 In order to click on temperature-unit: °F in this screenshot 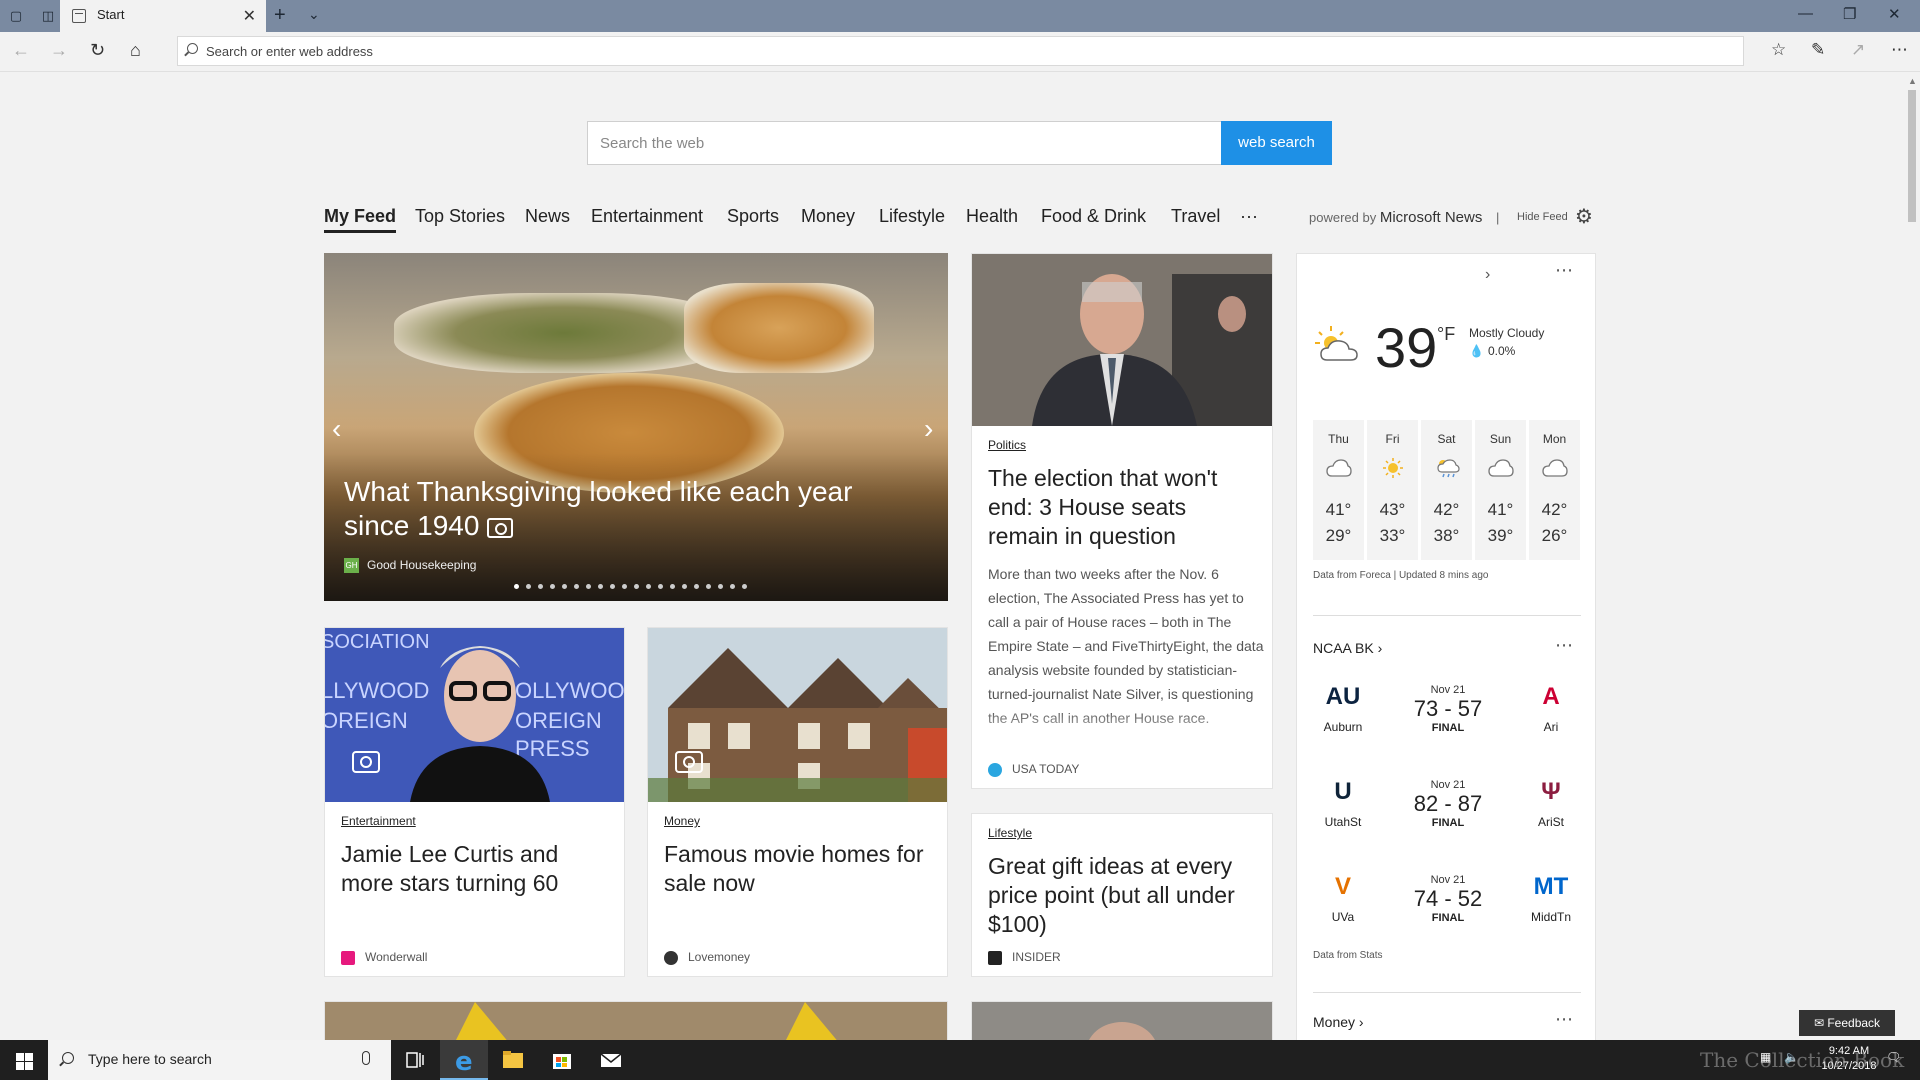, I will do `click(1446, 334)`.